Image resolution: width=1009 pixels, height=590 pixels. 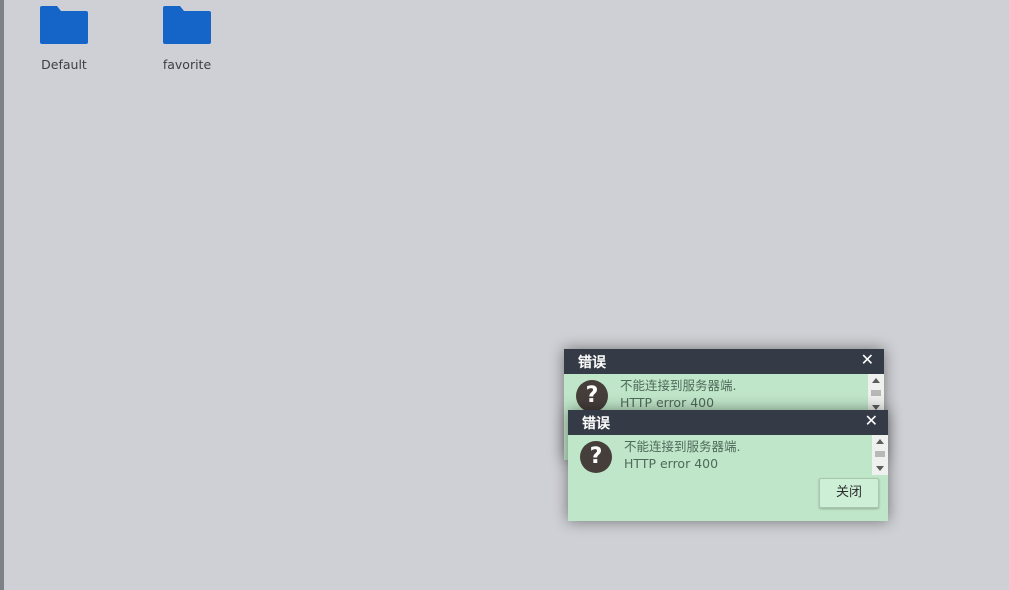 I want to click on folder-label: Default, so click(x=64, y=64).